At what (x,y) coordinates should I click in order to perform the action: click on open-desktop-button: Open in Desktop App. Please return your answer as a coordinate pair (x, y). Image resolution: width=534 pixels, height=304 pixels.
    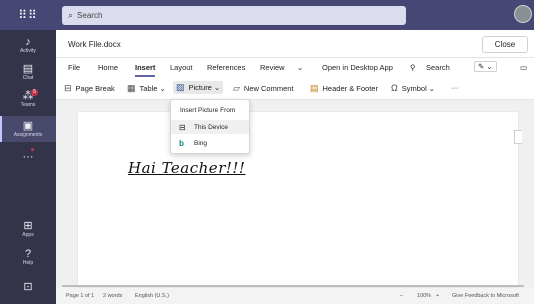
    Looking at the image, I should click on (357, 67).